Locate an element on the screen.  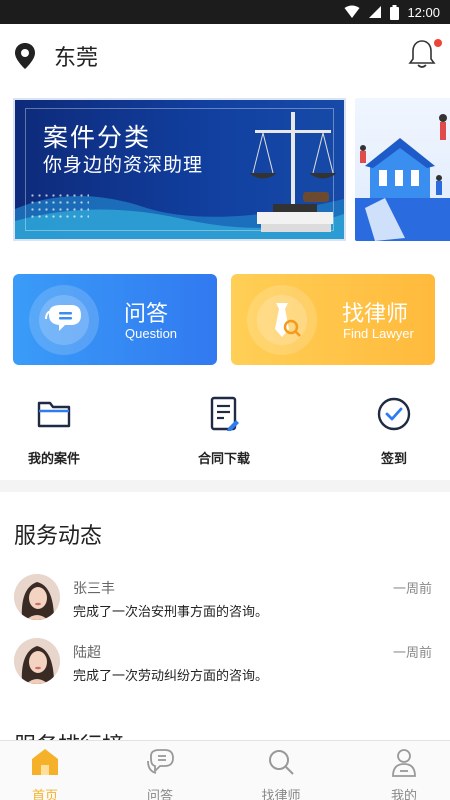
check-in-button: 签到 is located at coordinates (394, 431).